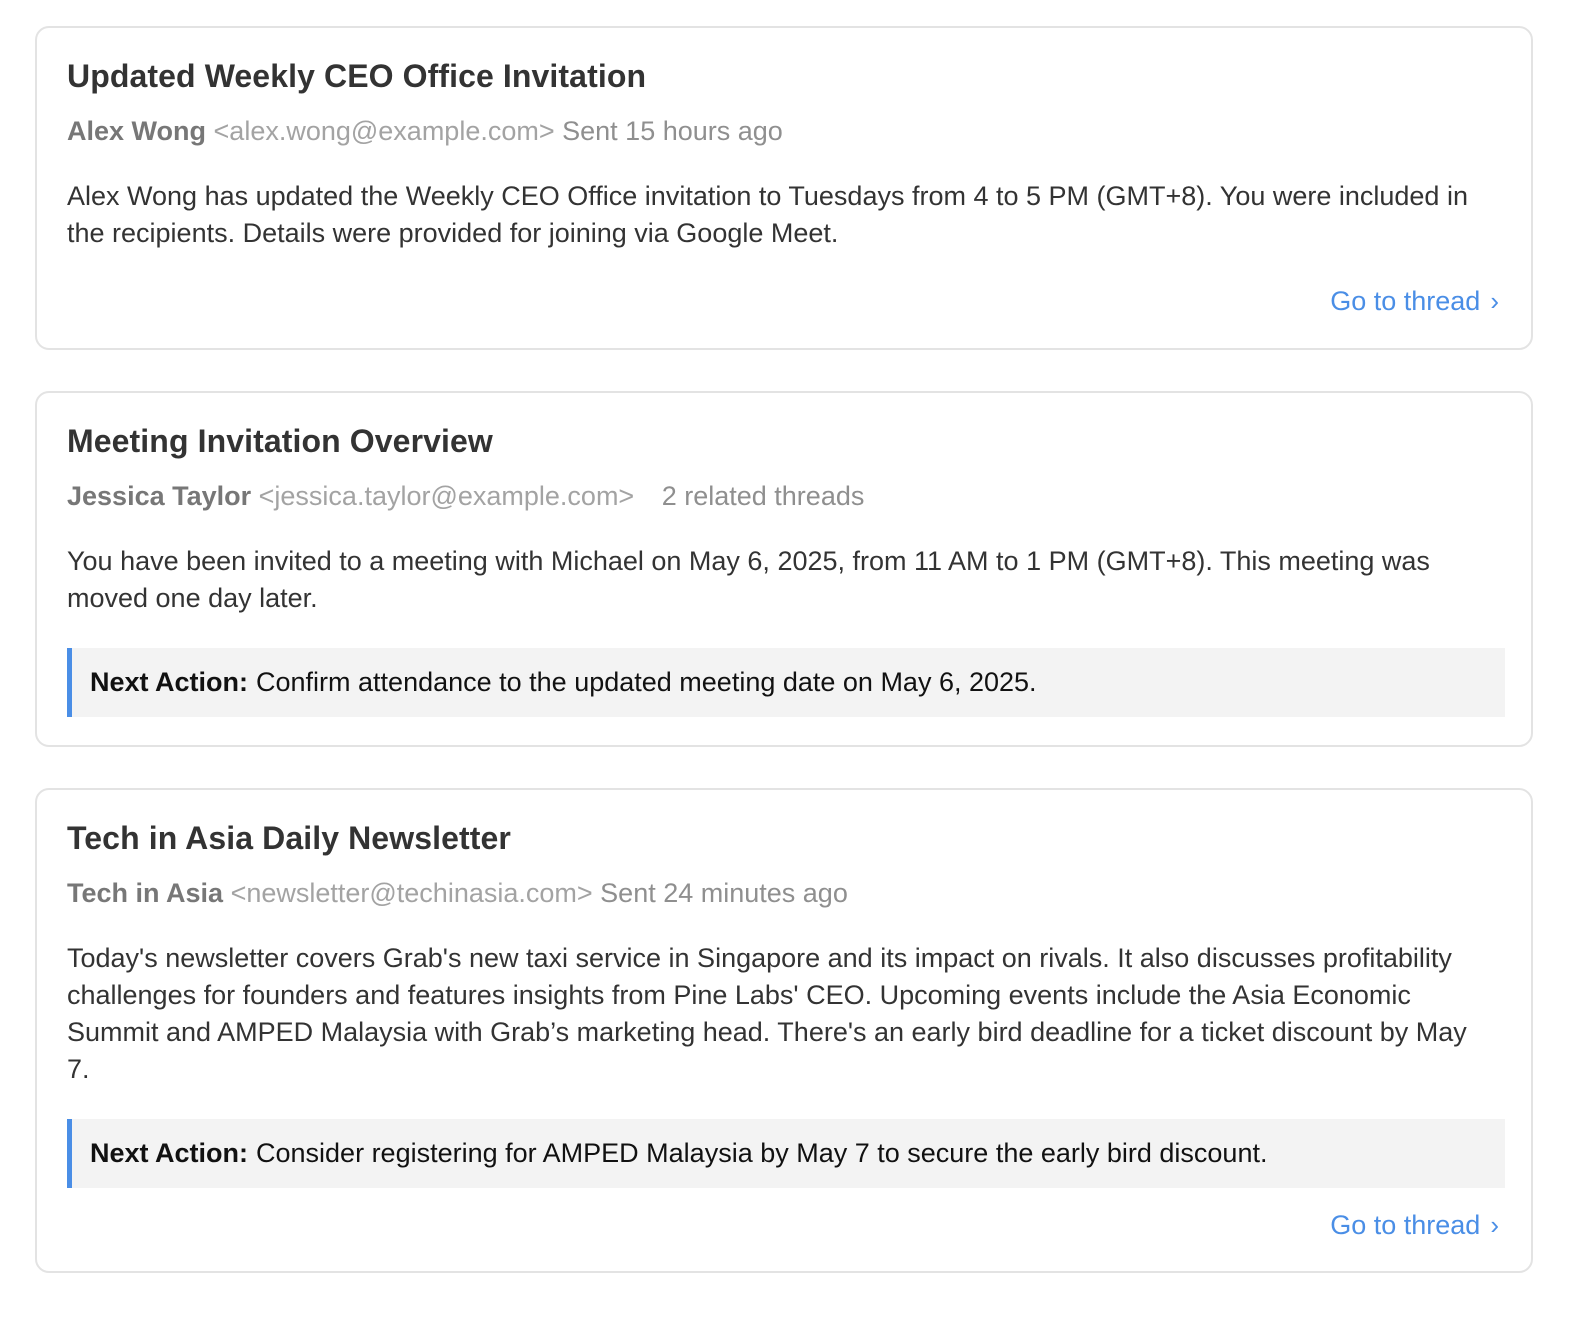 This screenshot has height=1322, width=1588. Describe the element at coordinates (289, 838) in the screenshot. I see `card-title: Tech in Asia Daily Newsletter` at that location.